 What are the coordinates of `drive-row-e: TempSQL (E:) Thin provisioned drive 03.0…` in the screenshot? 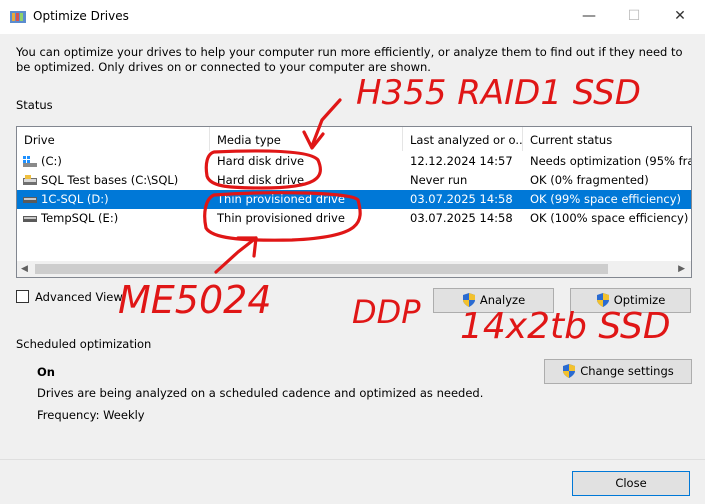 It's located at (354, 218).